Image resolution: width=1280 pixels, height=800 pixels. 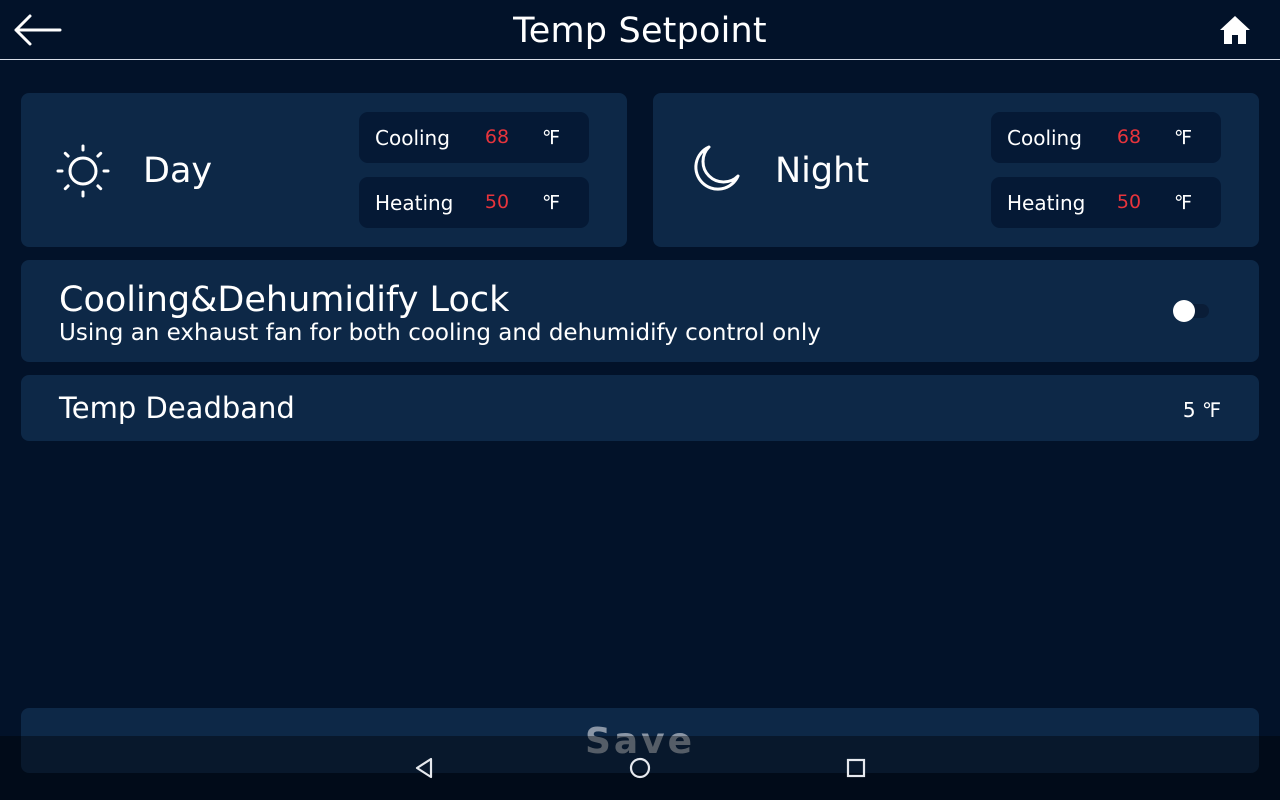 I want to click on night-cooling-value: 68, so click(x=1129, y=137).